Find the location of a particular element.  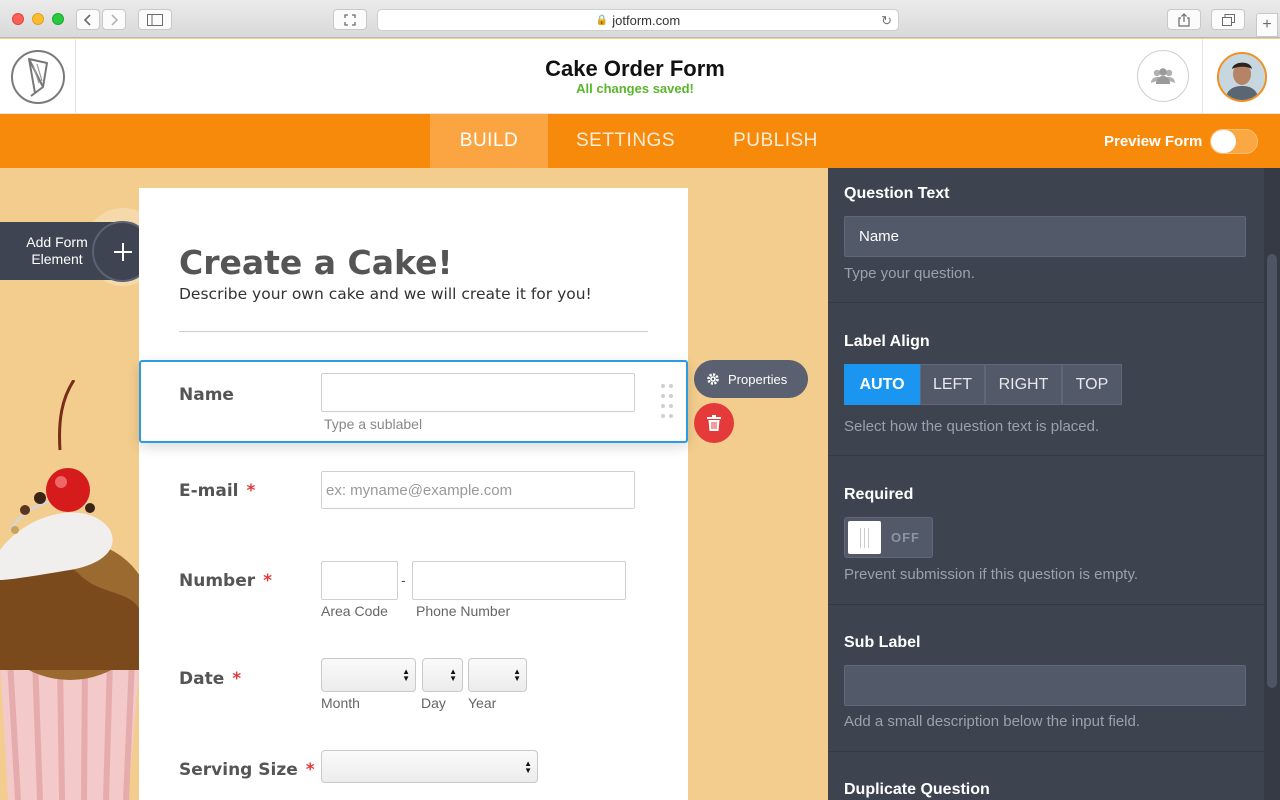

zoom-window-button is located at coordinates (58, 19).